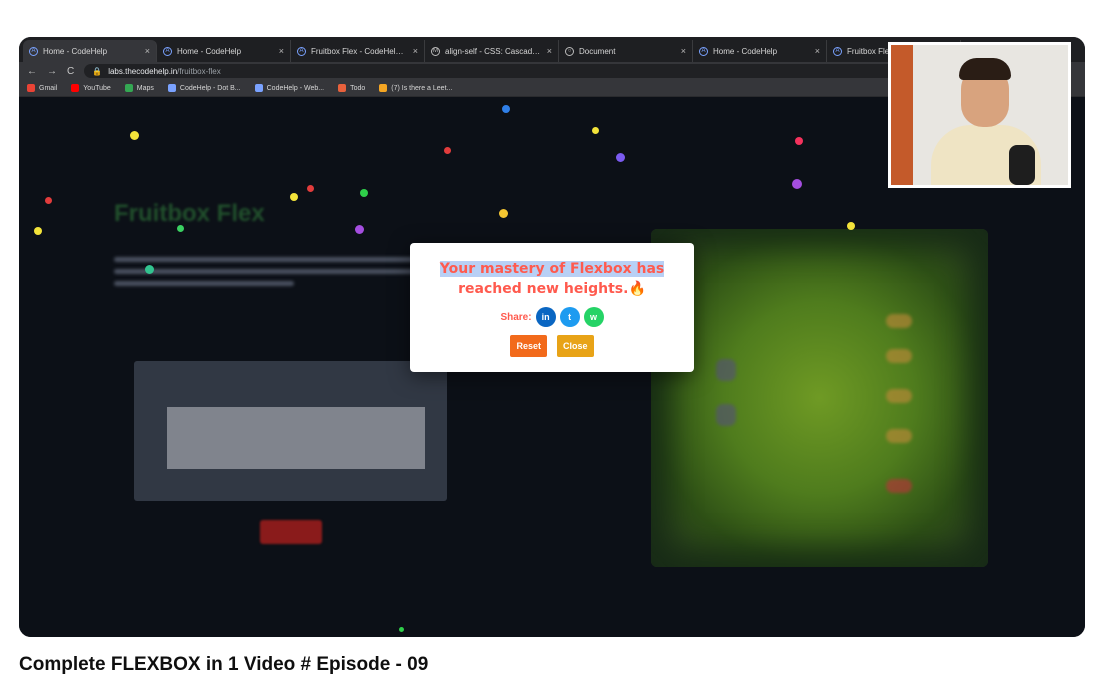  I want to click on css-editor-panel, so click(290, 431).